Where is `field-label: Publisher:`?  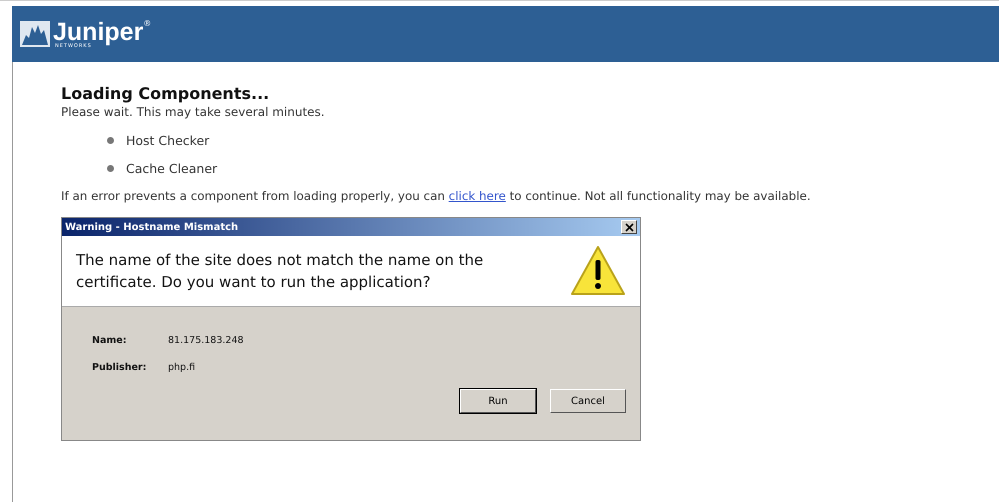
field-label: Publisher: is located at coordinates (120, 367).